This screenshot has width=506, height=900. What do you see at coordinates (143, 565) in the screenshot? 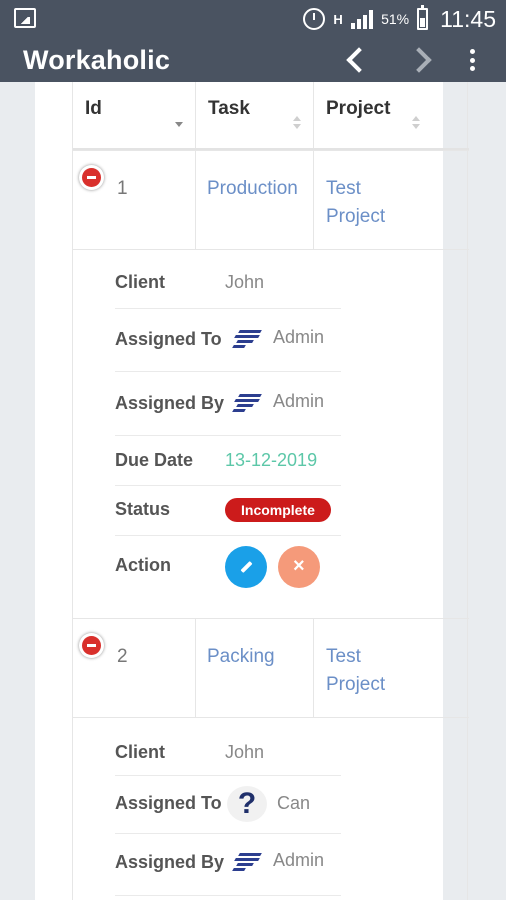
I see `detail-label: Action` at bounding box center [143, 565].